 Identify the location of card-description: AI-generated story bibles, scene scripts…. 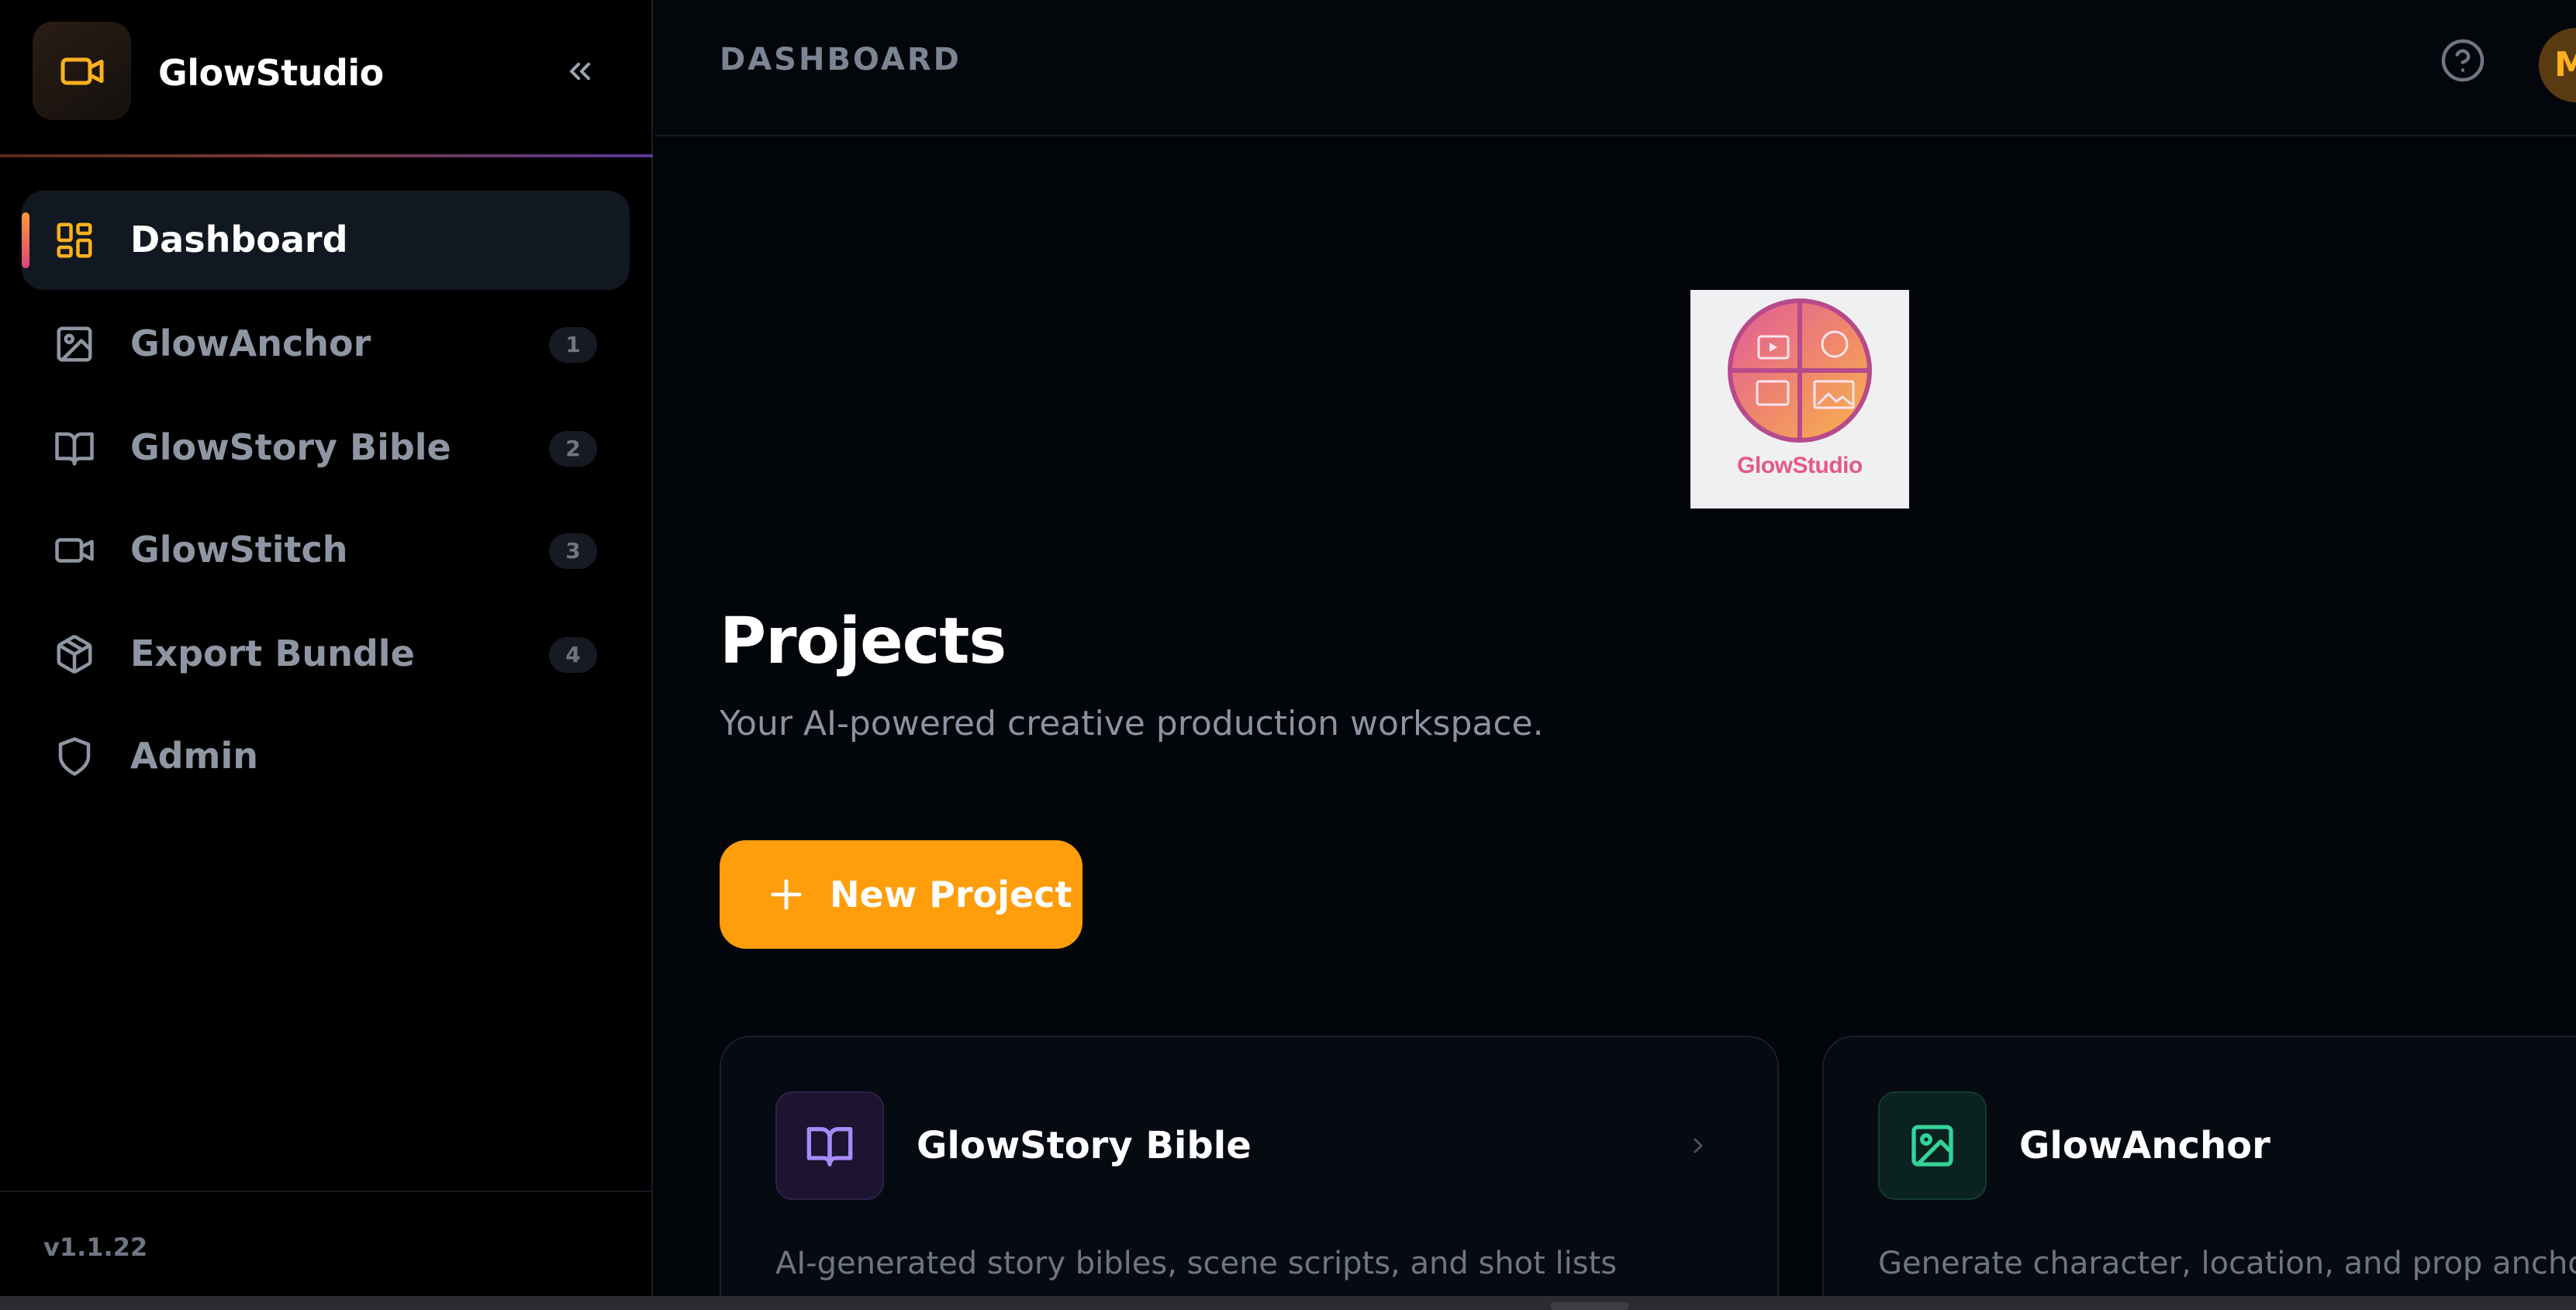
(1196, 1263).